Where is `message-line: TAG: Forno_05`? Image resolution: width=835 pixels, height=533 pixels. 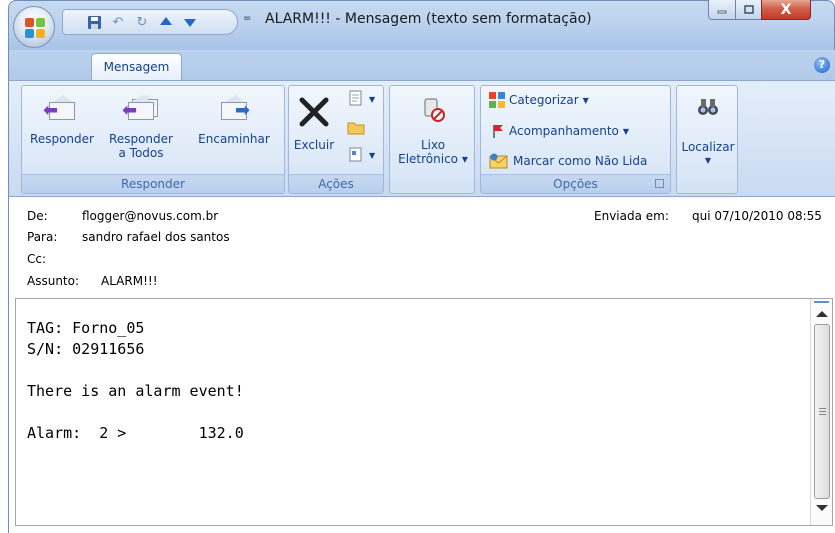
message-line: TAG: Forno_05 is located at coordinates (86, 328).